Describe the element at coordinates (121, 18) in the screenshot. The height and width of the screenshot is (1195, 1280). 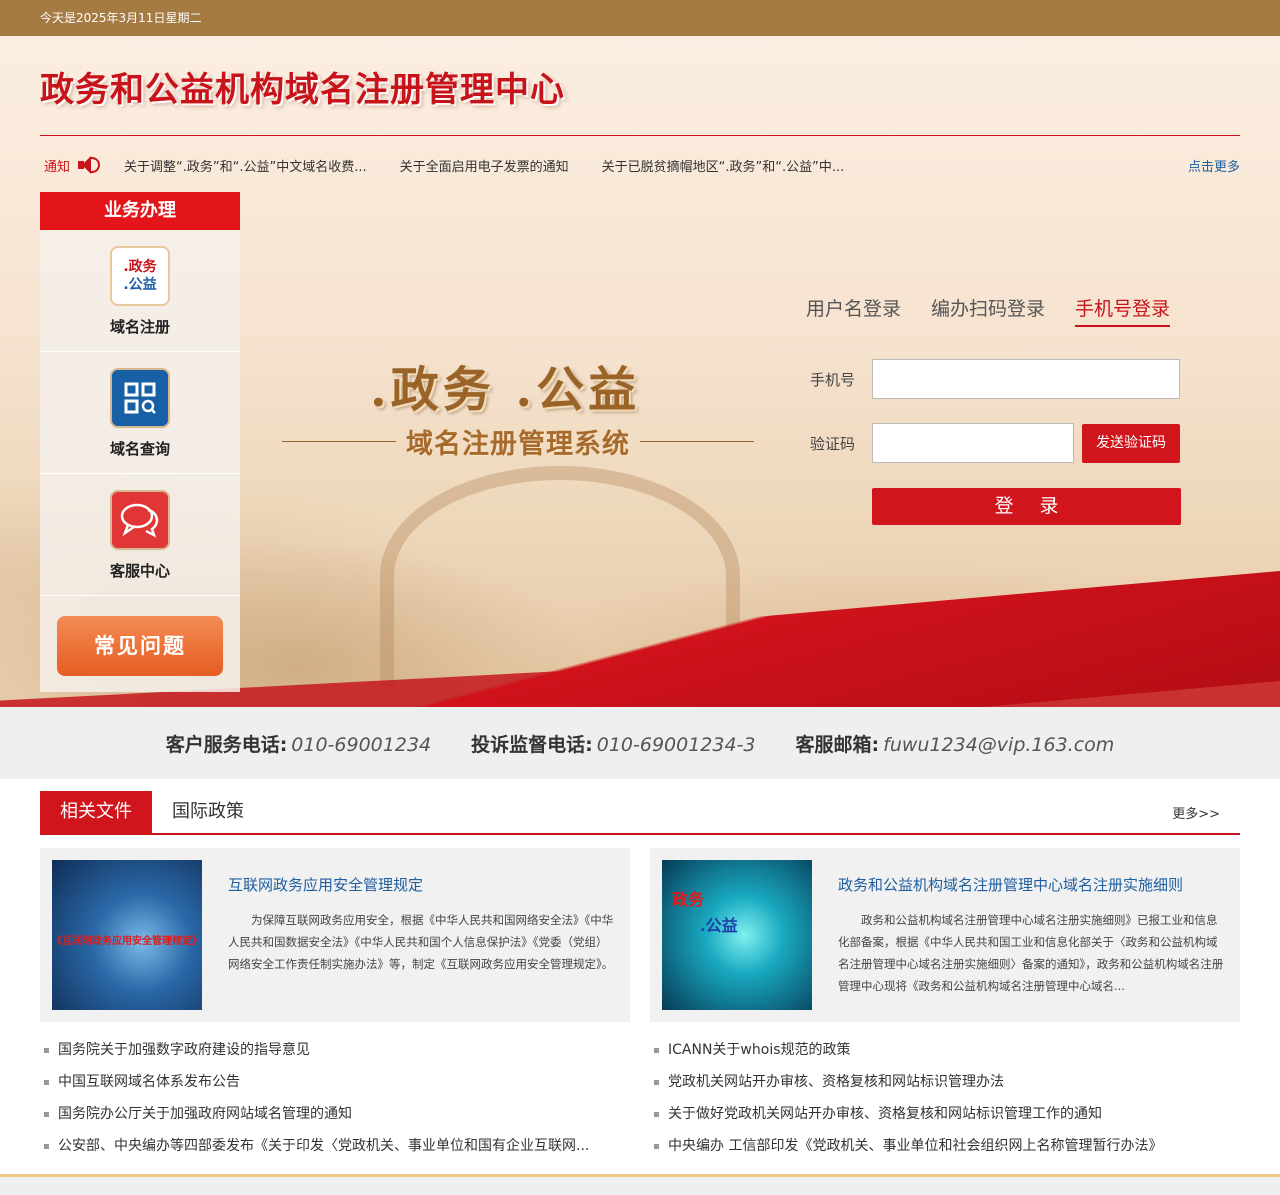
I see `current-date: 今天是2025年3月11日星期二` at that location.